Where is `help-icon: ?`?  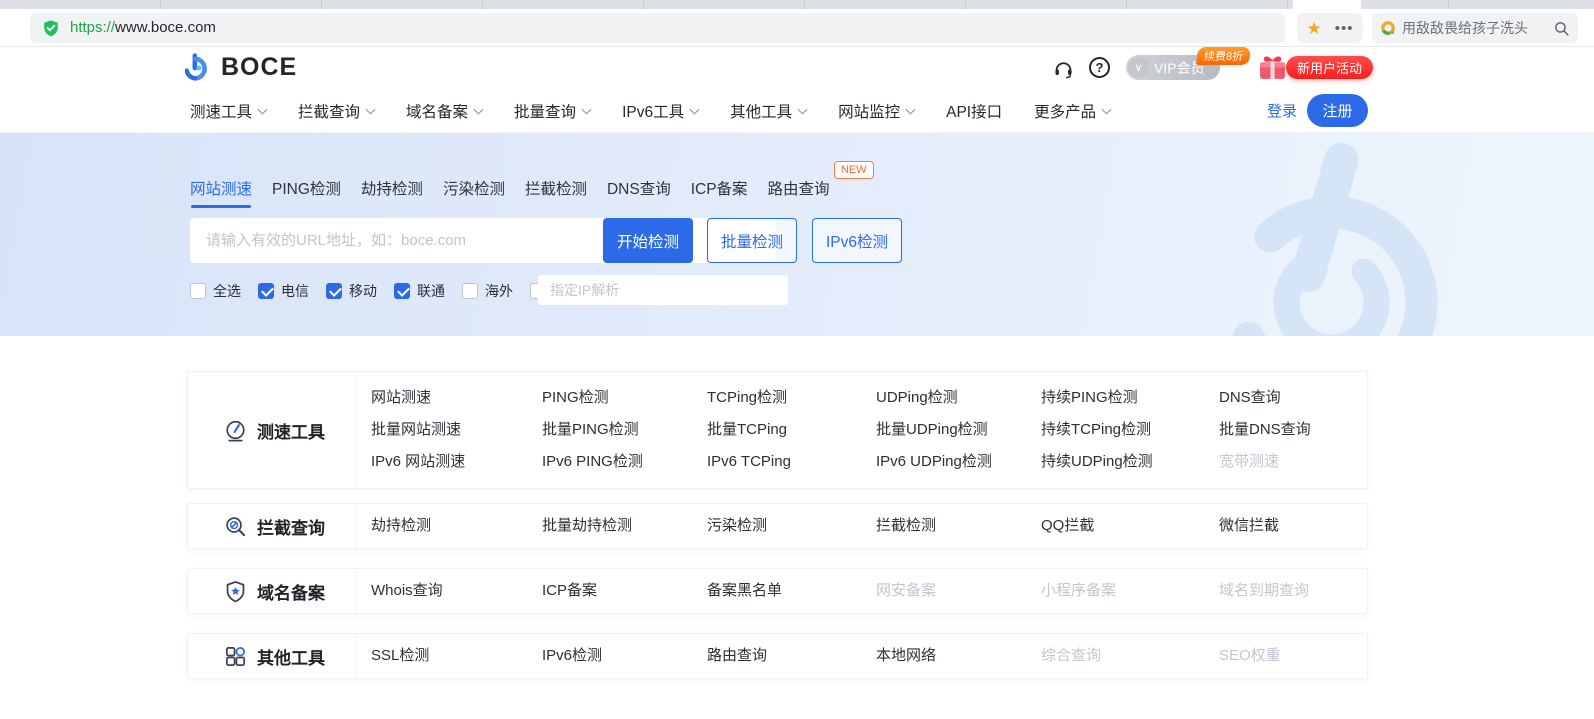
help-icon: ? is located at coordinates (1099, 67).